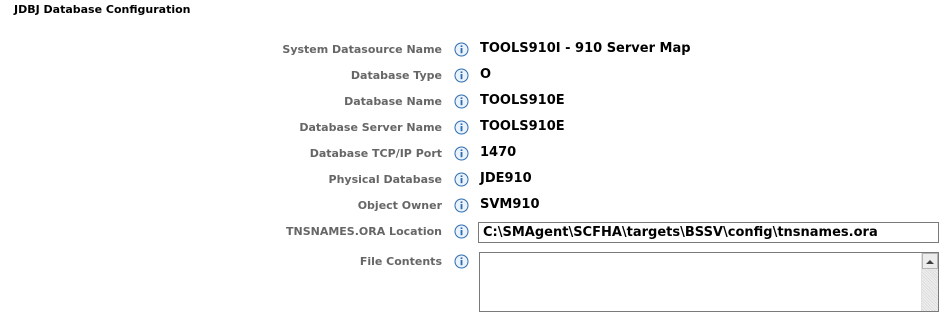 The height and width of the screenshot is (312, 945). What do you see at coordinates (585, 48) in the screenshot?
I see `field-value: TOOLS910I - 910 Server Map` at bounding box center [585, 48].